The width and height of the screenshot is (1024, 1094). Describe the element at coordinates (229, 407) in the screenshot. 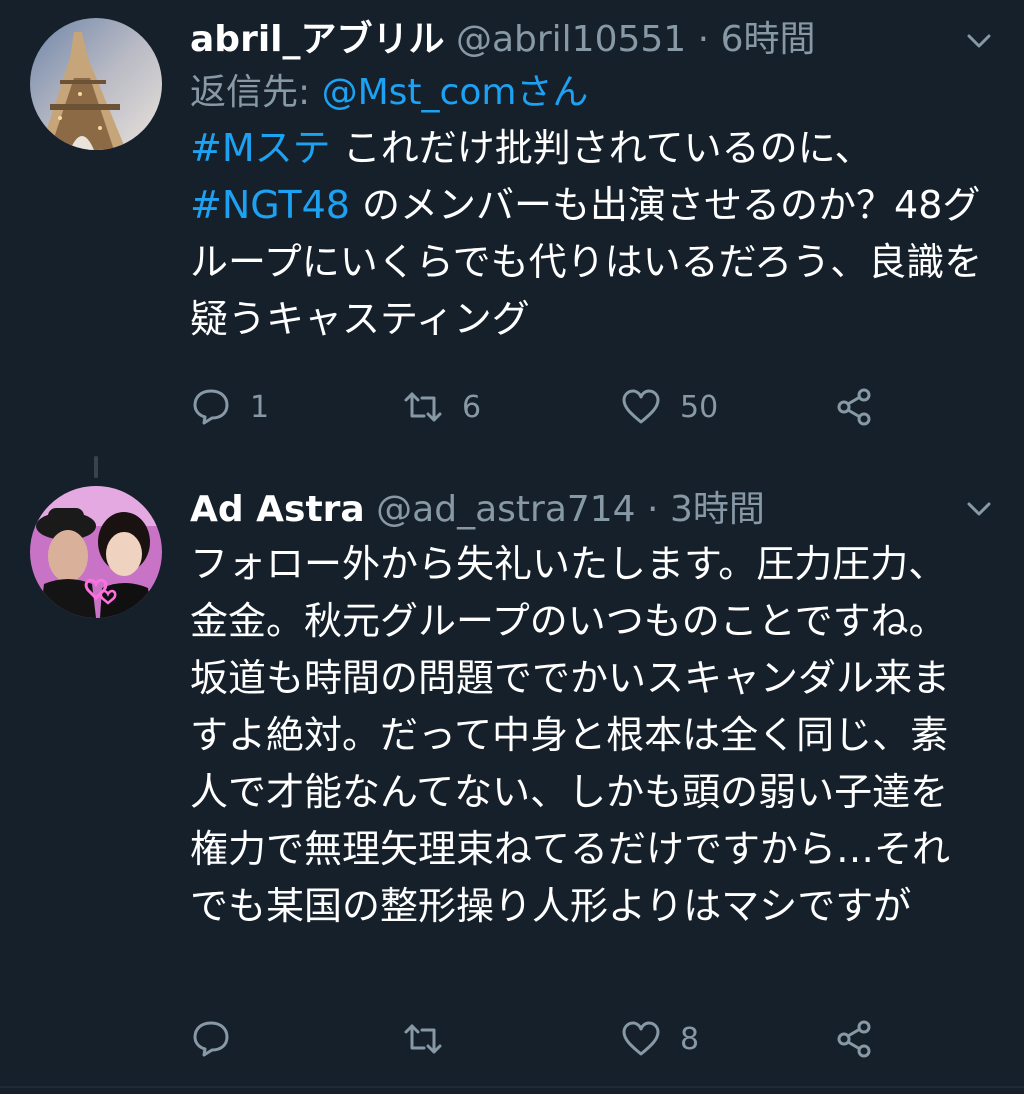

I see `reply-button: 1` at that location.